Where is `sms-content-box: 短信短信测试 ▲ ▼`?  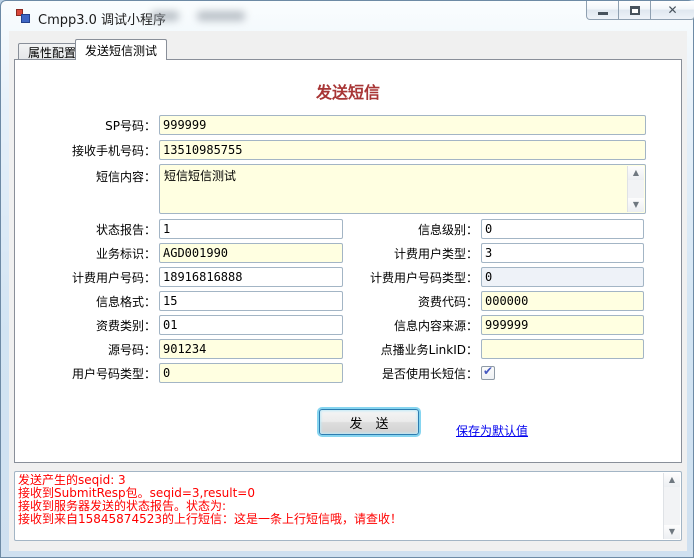
sms-content-box: 短信短信测试 ▲ ▼ is located at coordinates (402, 189).